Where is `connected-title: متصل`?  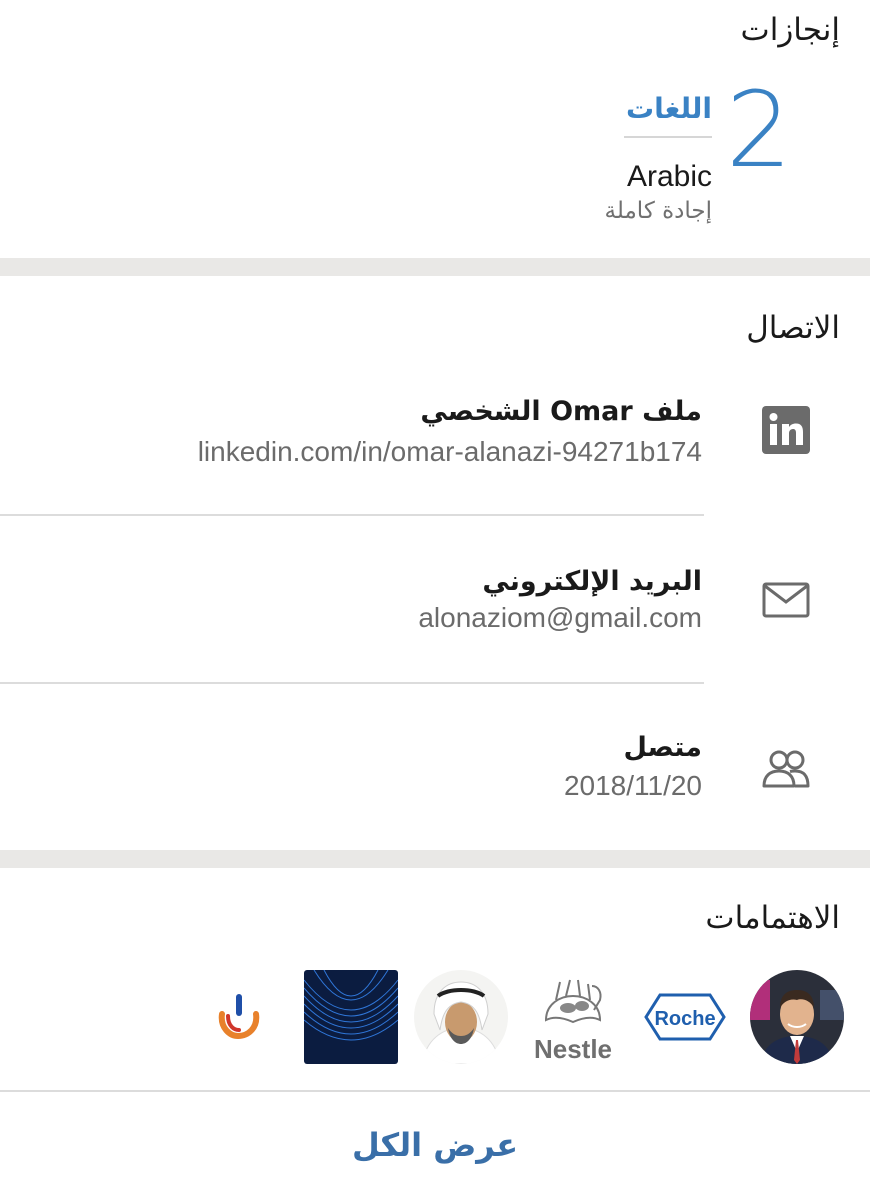 connected-title: متصل is located at coordinates (662, 747).